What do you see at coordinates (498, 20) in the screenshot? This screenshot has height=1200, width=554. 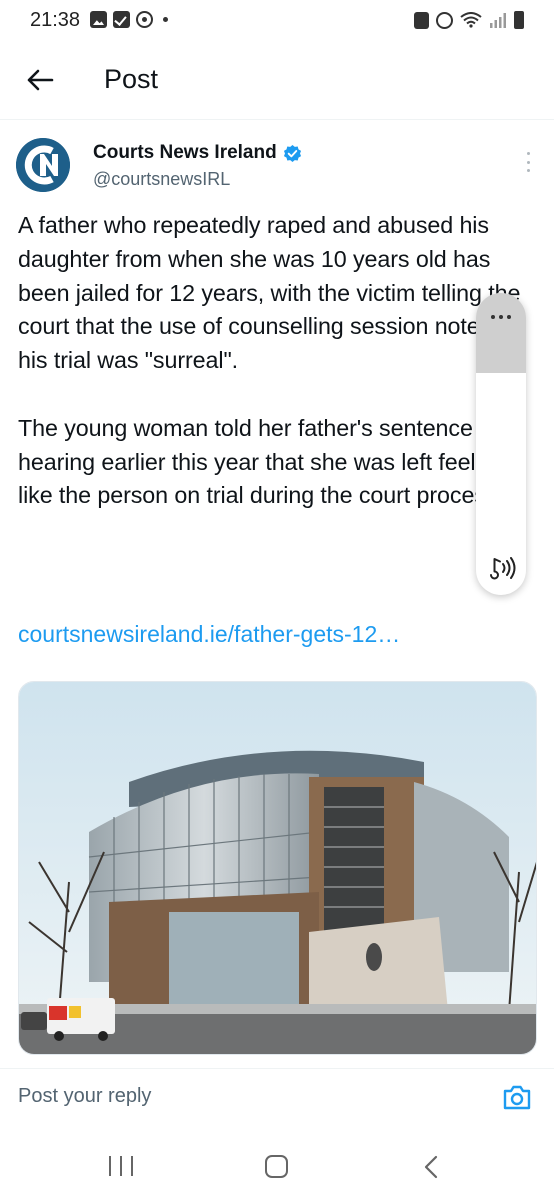 I see `signal-icon` at bounding box center [498, 20].